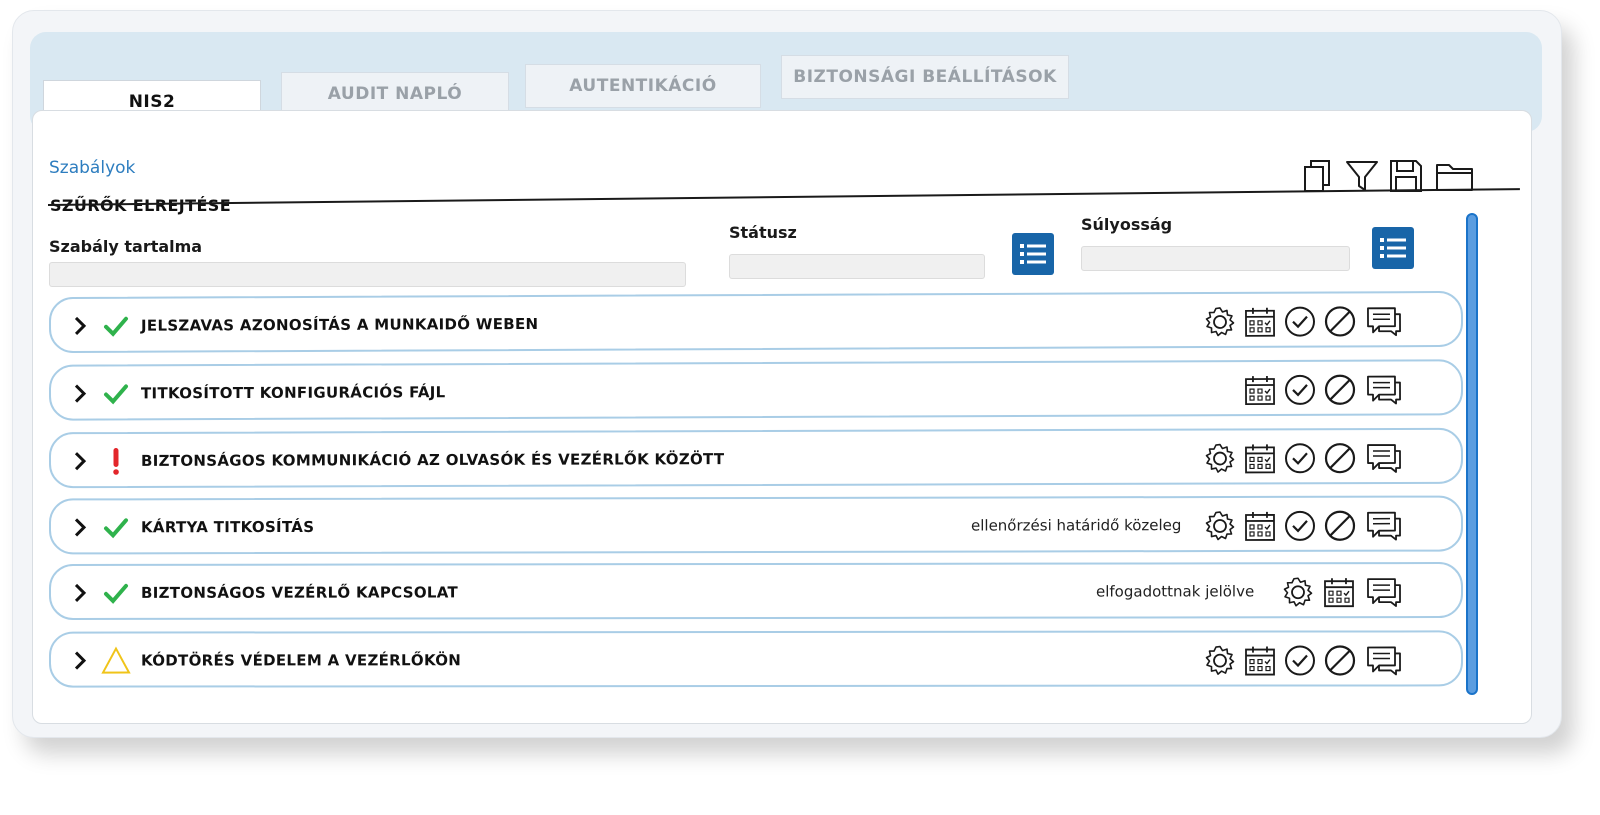 The image size is (1600, 815). I want to click on rule-content-input, so click(367, 274).